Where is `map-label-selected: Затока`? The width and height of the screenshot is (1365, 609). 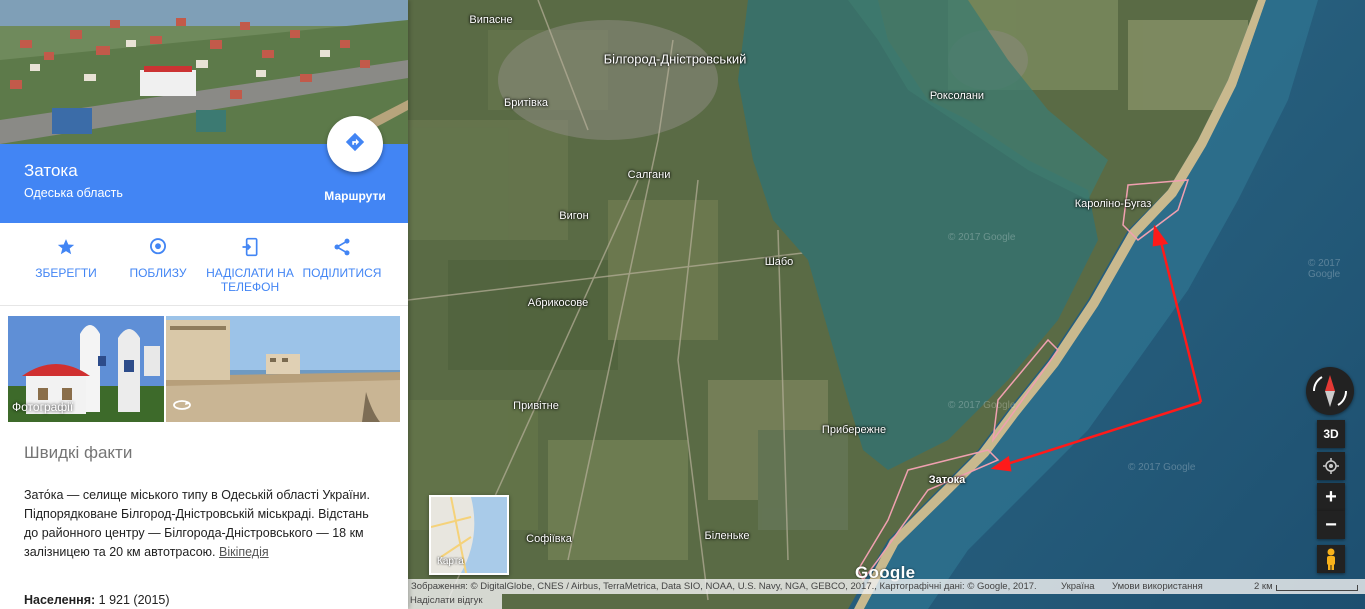 map-label-selected: Затока is located at coordinates (947, 480).